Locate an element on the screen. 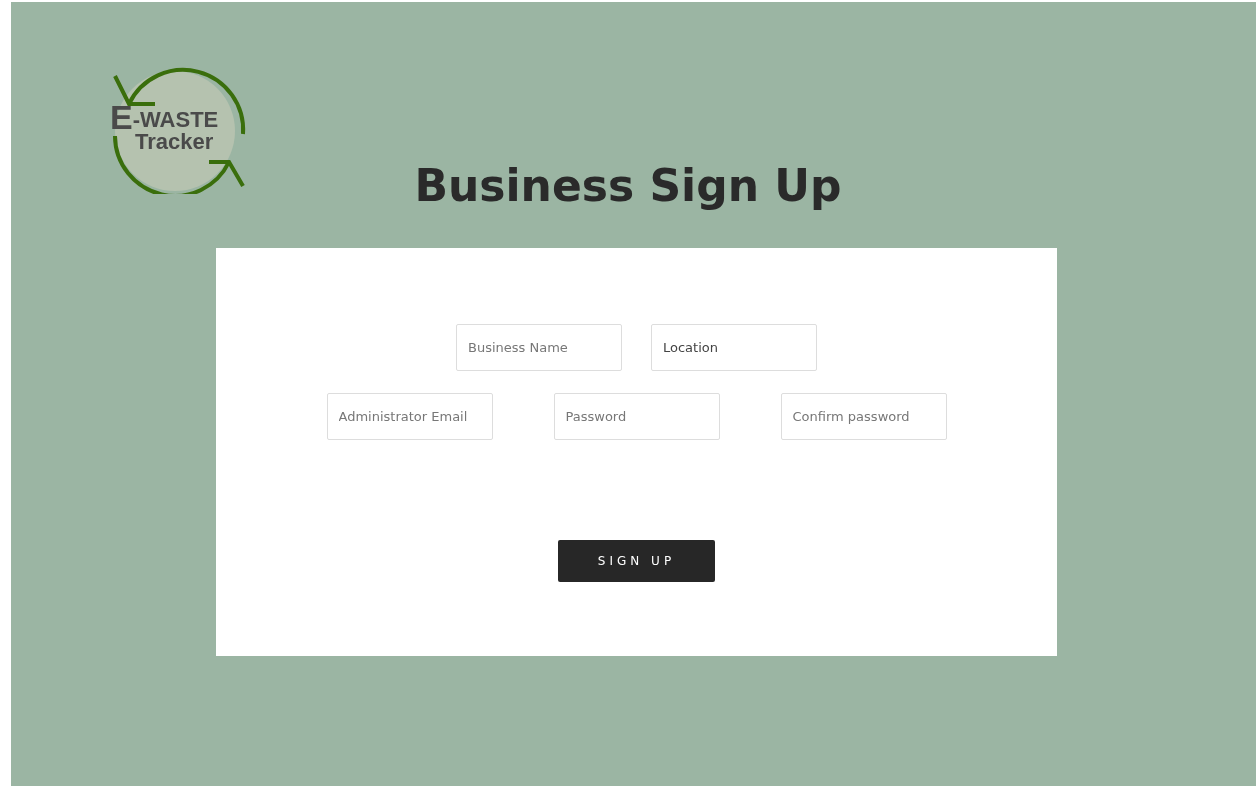 This screenshot has height=786, width=1256. sign-up-button: SIGN UP is located at coordinates (636, 561).